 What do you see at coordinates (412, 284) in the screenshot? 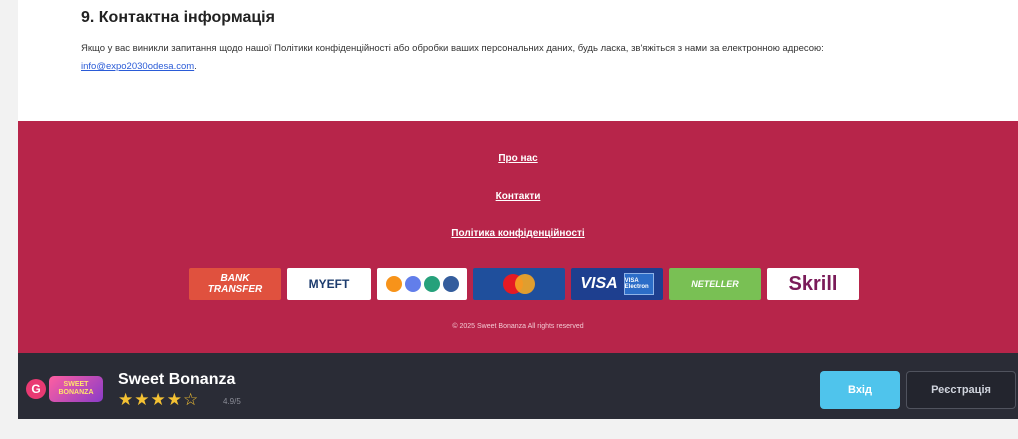
I see `ethereum-icon` at bounding box center [412, 284].